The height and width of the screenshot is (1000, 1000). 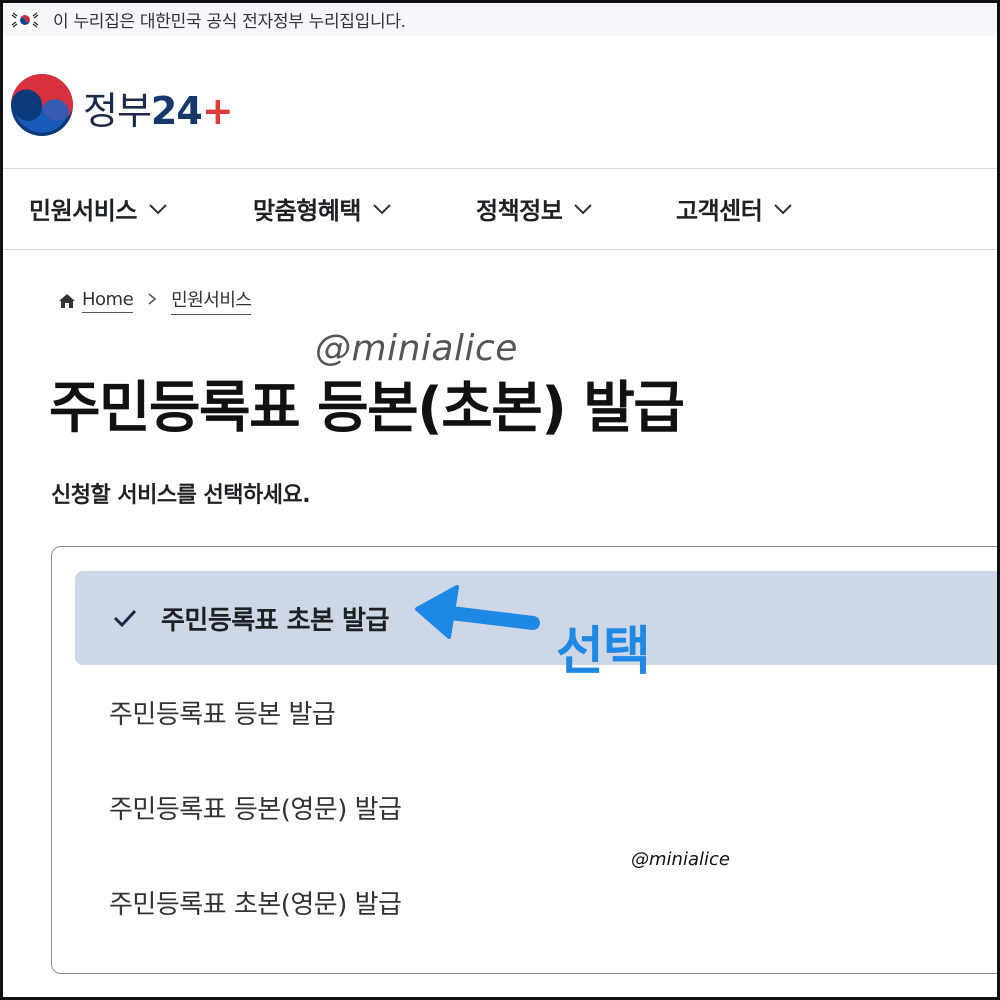 What do you see at coordinates (176, 110) in the screenshot?
I see `logo-text-num: 24` at bounding box center [176, 110].